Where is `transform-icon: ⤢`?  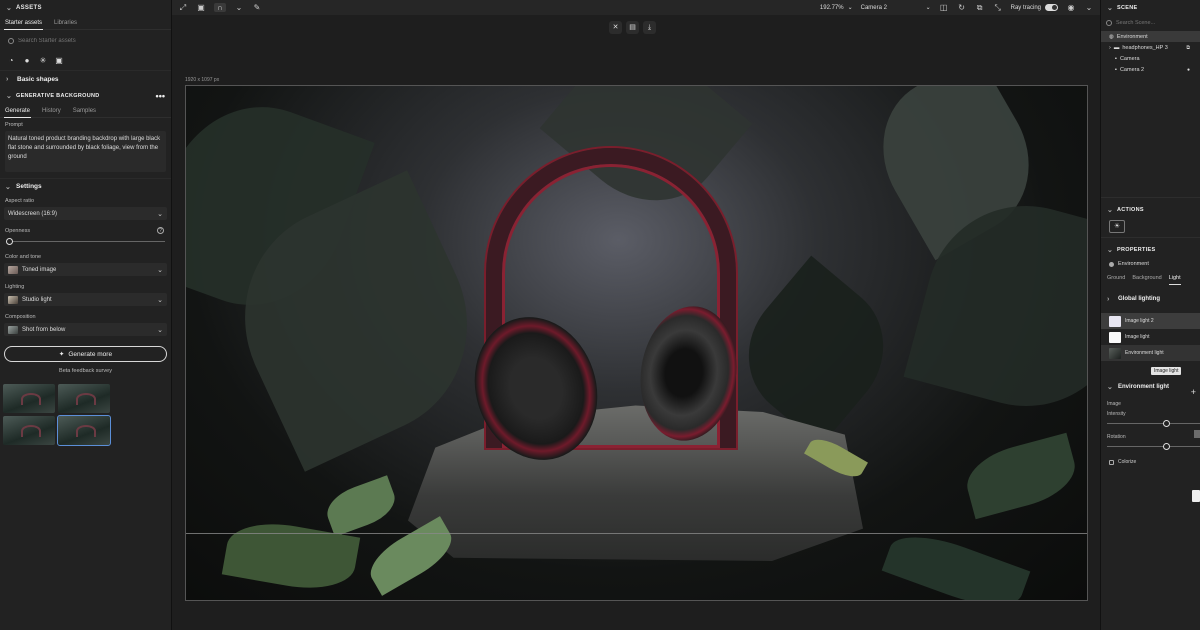
transform-icon: ⤢ is located at coordinates (183, 8).